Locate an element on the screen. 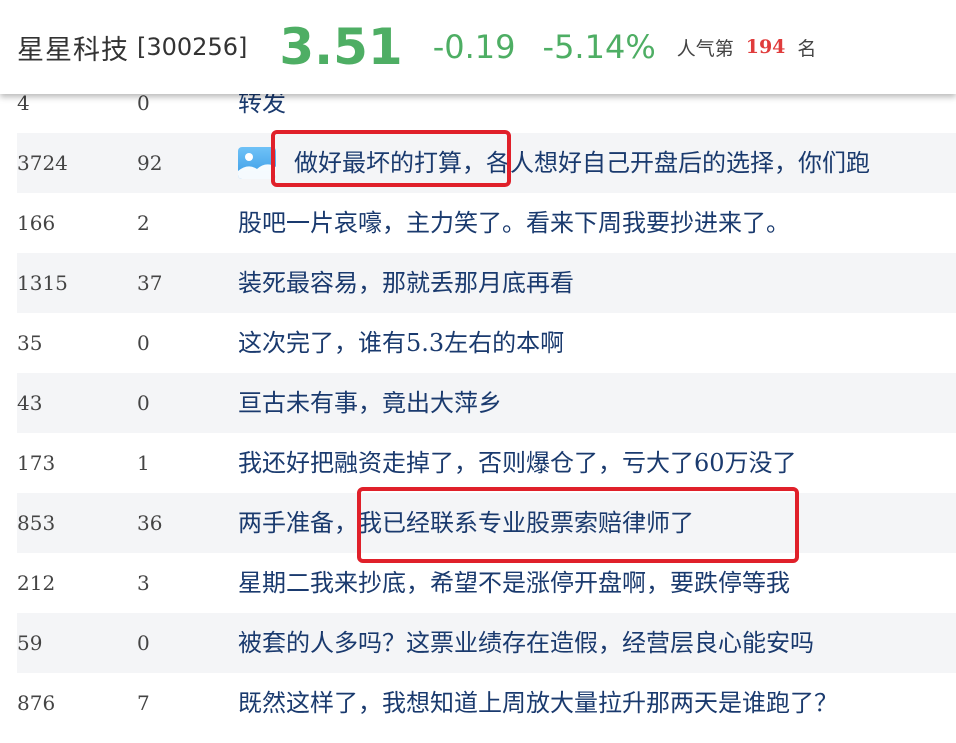 The height and width of the screenshot is (743, 956). post-title: 星期二我来抄底，希望不是涨停开盘啊，要跌停等我 is located at coordinates (514, 583).